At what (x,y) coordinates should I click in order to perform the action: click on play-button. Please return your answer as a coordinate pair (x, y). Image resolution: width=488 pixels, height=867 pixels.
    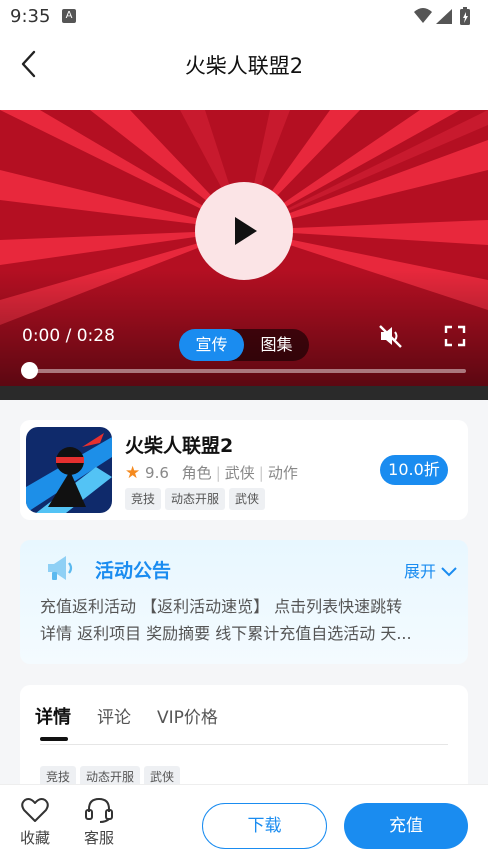
    Looking at the image, I should click on (244, 231).